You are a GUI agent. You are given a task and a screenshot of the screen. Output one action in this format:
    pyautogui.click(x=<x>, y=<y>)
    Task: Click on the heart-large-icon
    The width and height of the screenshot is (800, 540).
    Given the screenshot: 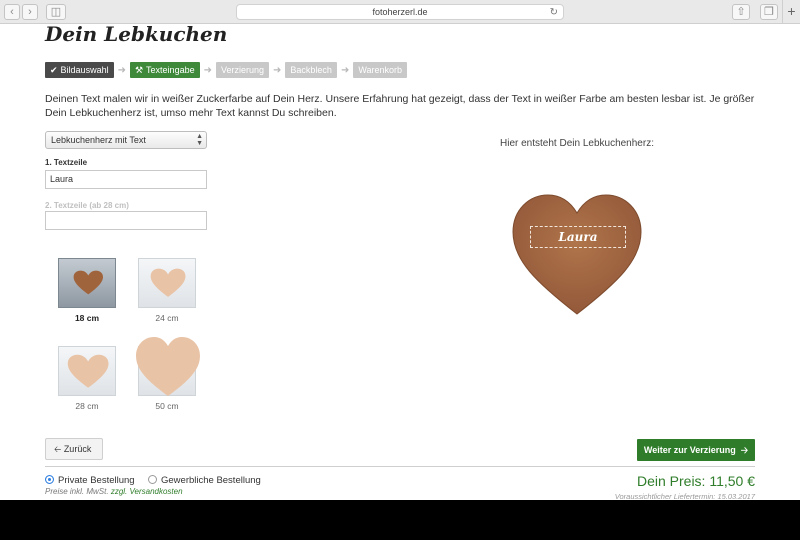 What is the action you would take?
    pyautogui.click(x=88, y=371)
    